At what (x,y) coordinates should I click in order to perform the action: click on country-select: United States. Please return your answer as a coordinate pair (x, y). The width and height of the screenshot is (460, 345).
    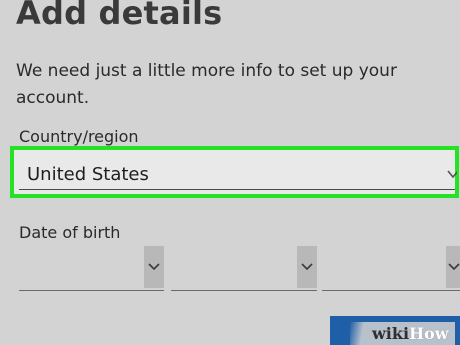
    Looking at the image, I should click on (234, 172).